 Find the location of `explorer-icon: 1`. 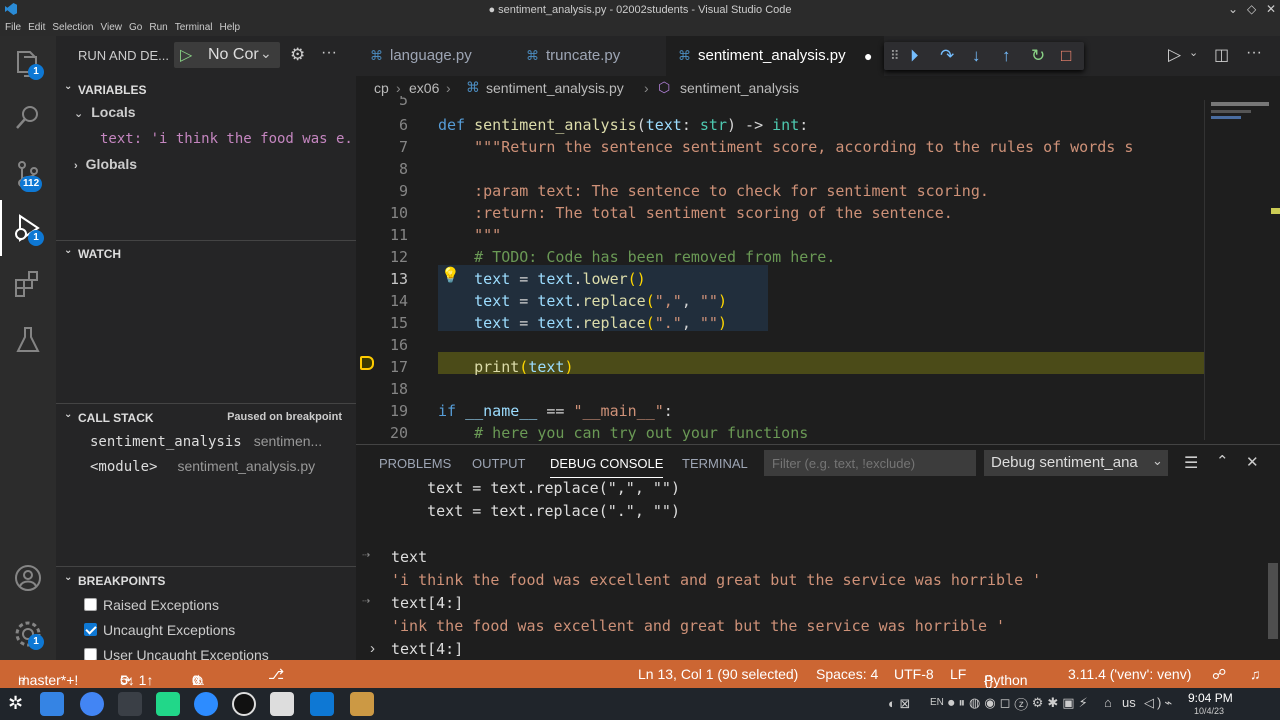

explorer-icon: 1 is located at coordinates (28, 64).